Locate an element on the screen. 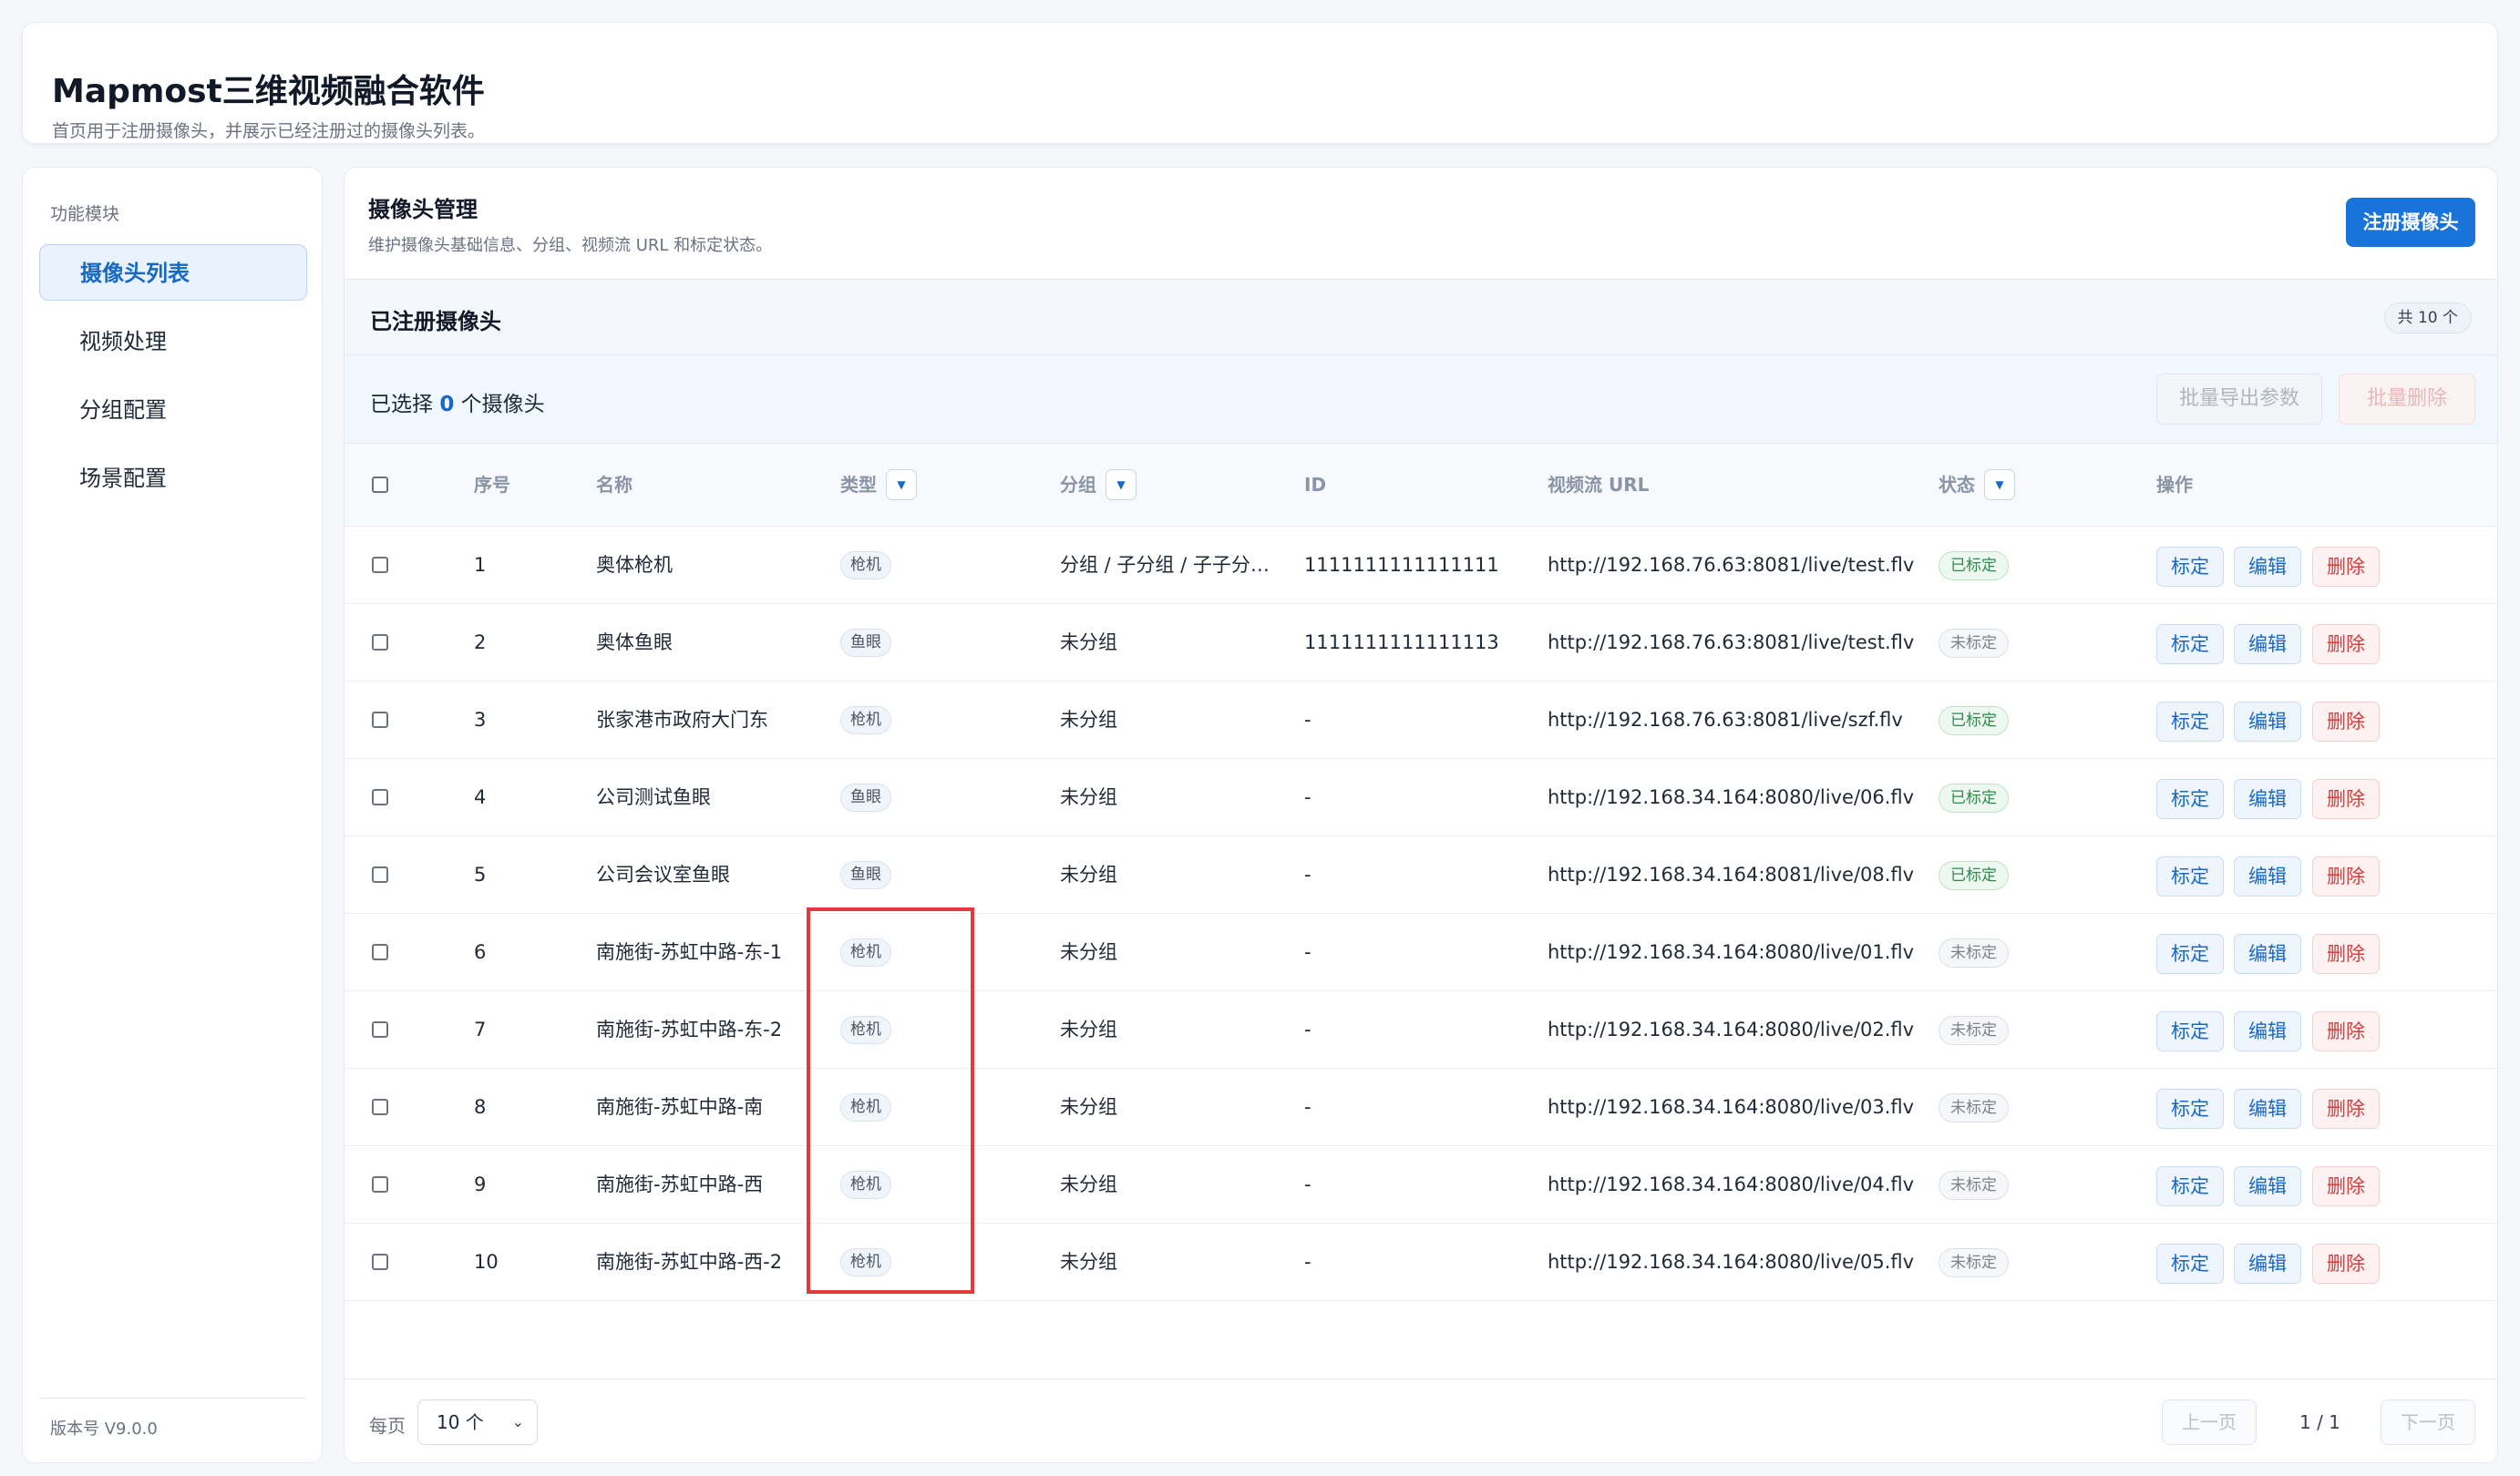  page-info: 1 / 1 is located at coordinates (2320, 1422).